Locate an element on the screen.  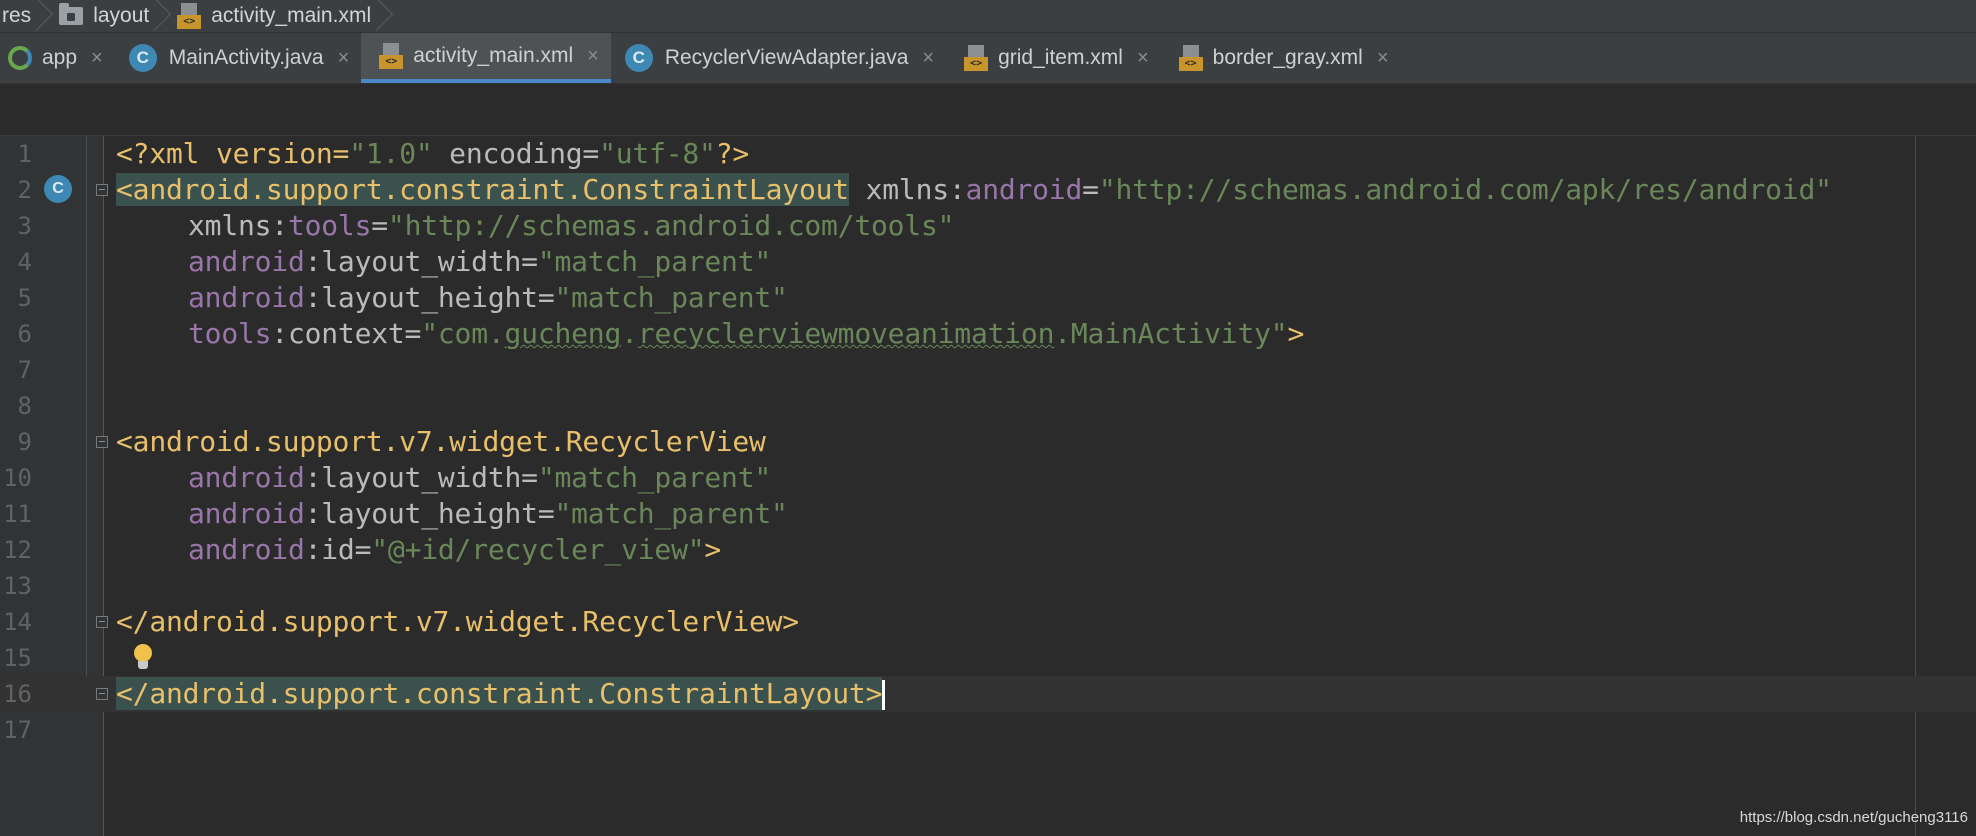
line-number: 12 is located at coordinates (17, 550).